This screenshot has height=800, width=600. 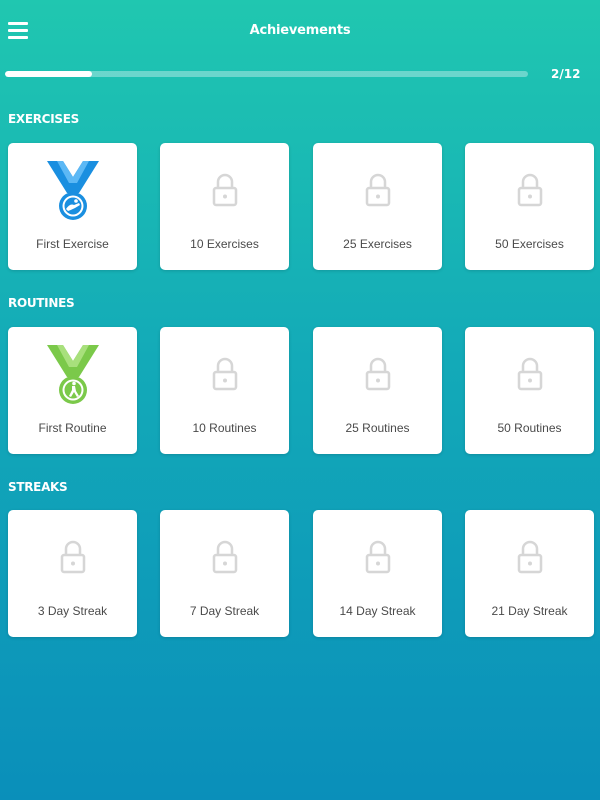 I want to click on achievement-label: 25 Exercises, so click(x=377, y=244).